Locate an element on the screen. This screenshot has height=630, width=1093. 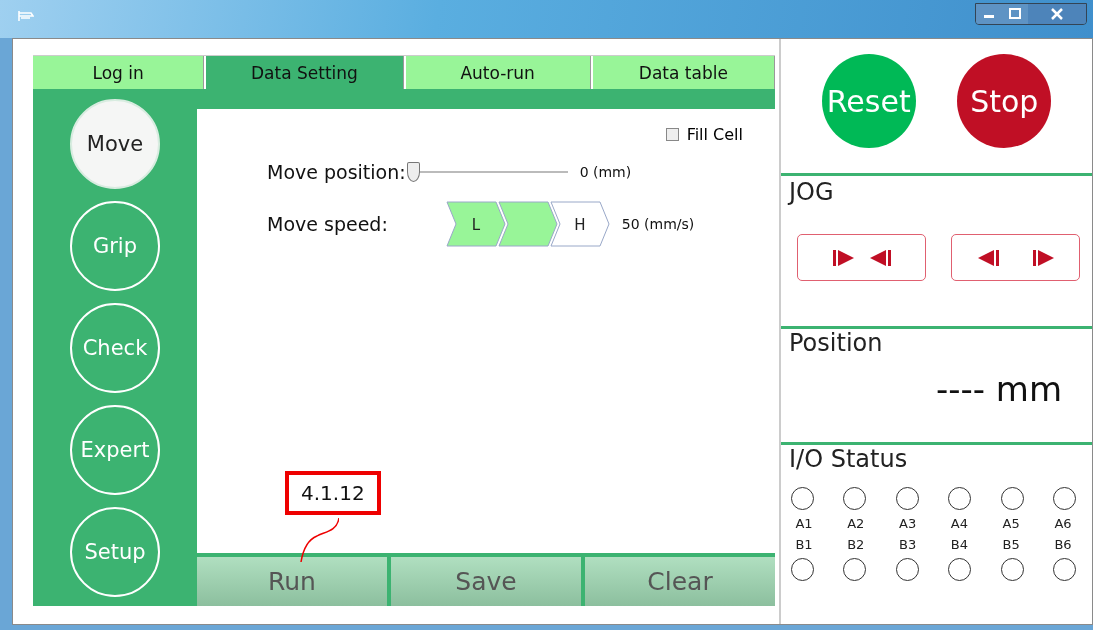
minimize-icon is located at coordinates (989, 14).